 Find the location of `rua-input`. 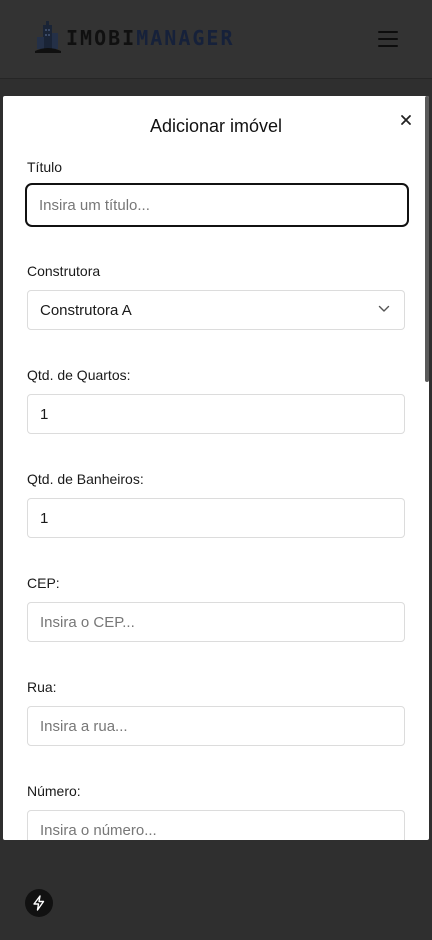

rua-input is located at coordinates (216, 726).